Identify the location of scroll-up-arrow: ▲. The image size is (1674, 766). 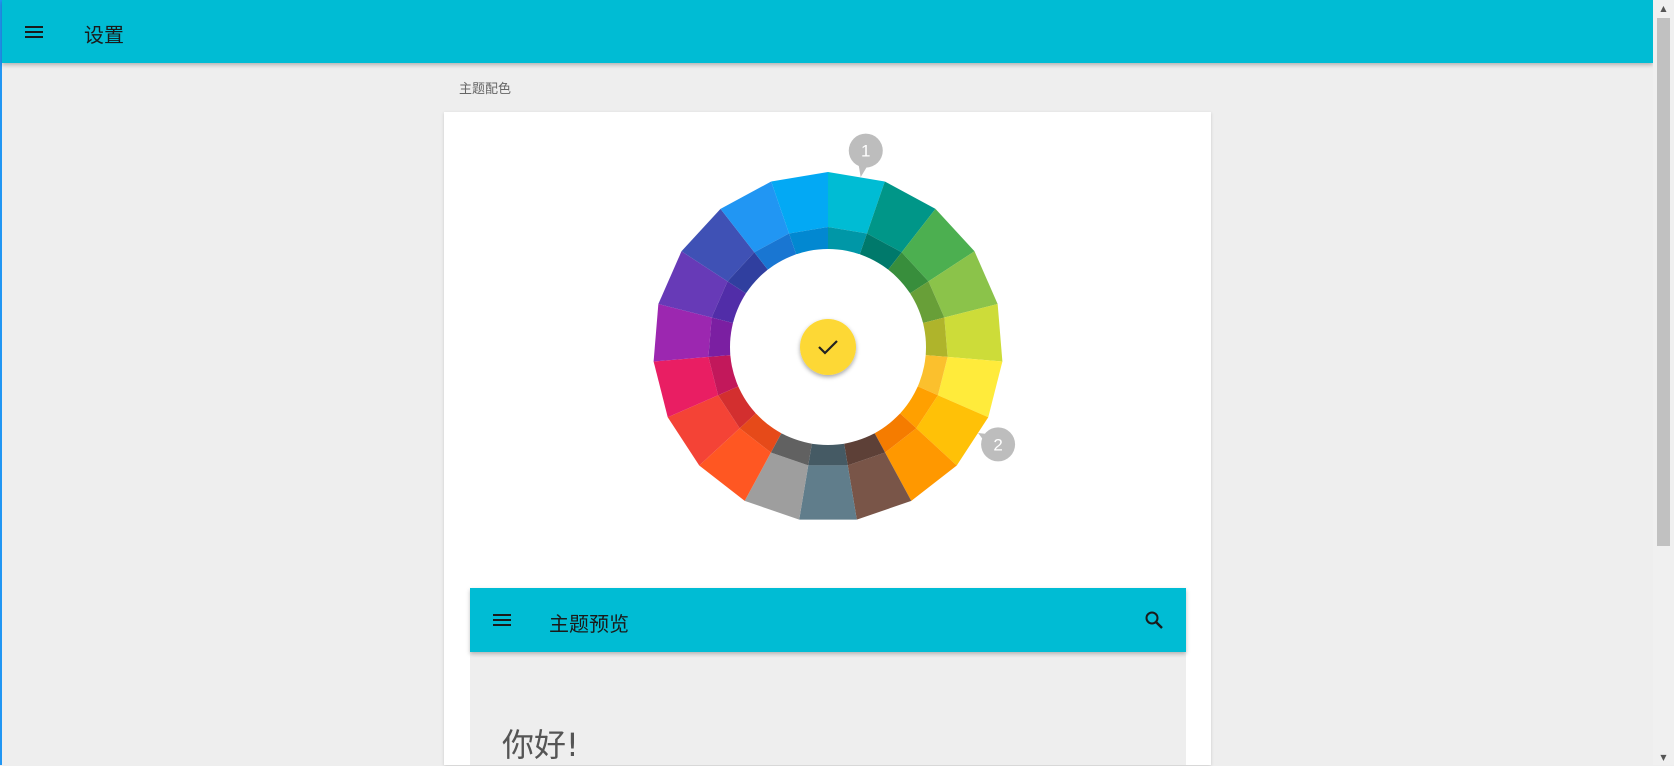
(1663, 8).